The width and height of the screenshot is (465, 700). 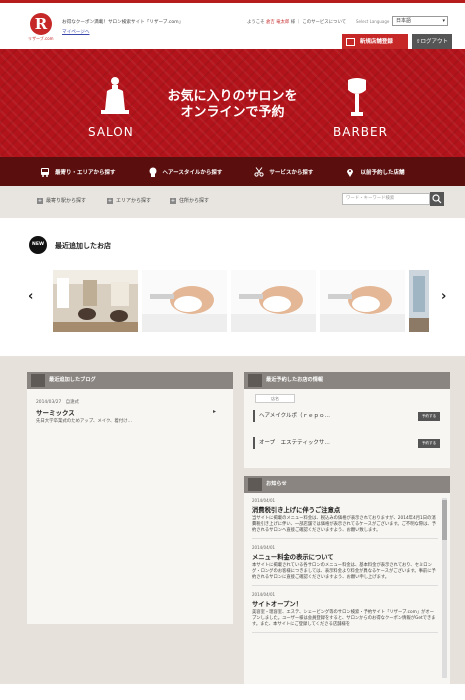 What do you see at coordinates (350, 41) in the screenshot?
I see `shop-icon` at bounding box center [350, 41].